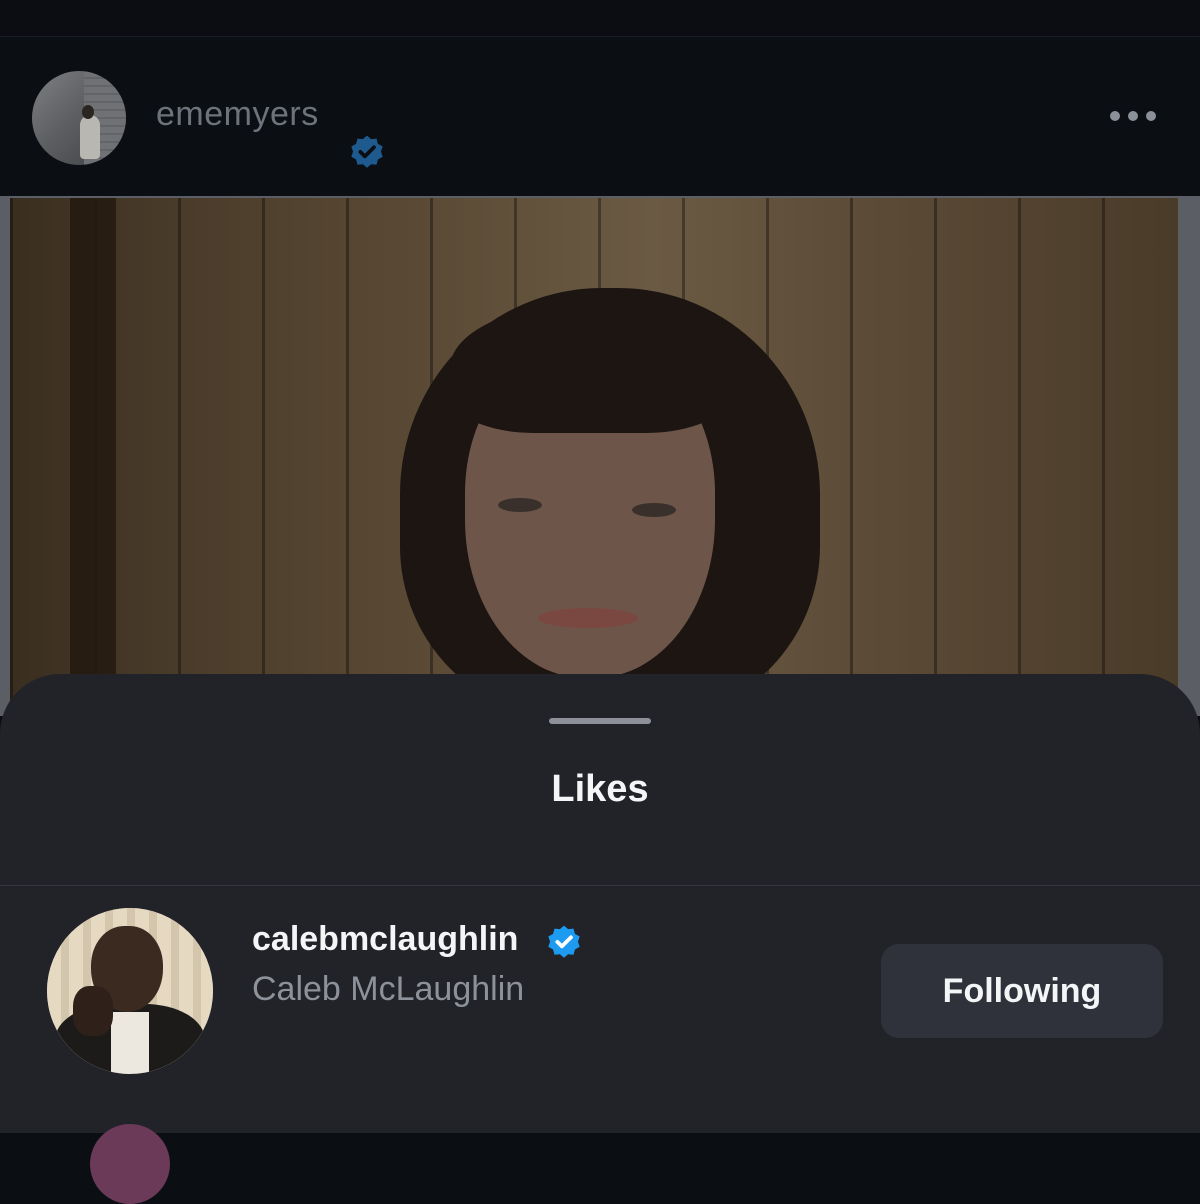 The width and height of the screenshot is (1200, 1204). What do you see at coordinates (130, 1043) in the screenshot?
I see `avatar-shirt` at bounding box center [130, 1043].